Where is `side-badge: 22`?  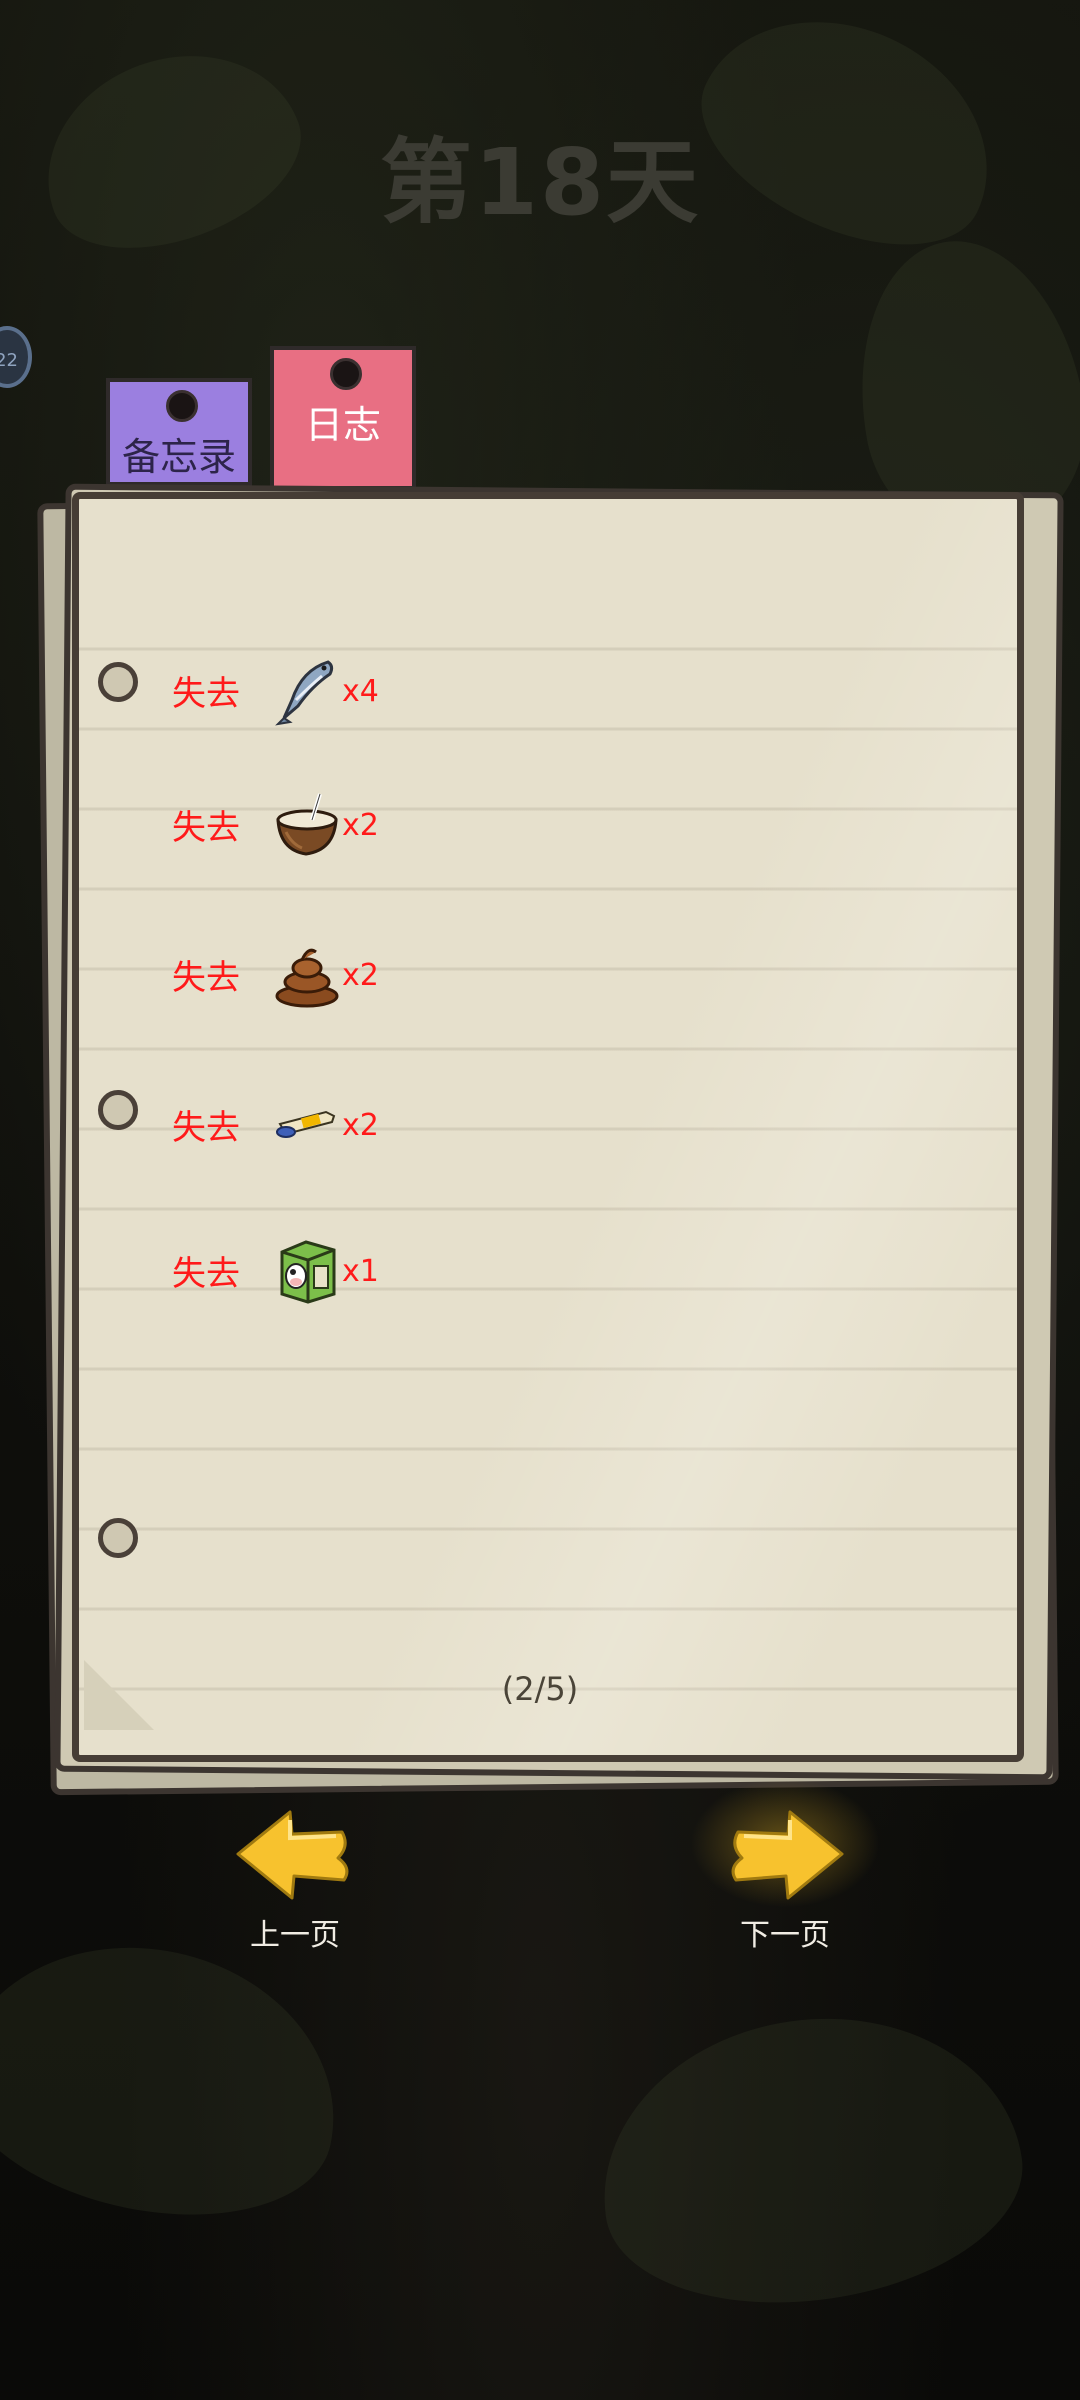 side-badge: 22 is located at coordinates (16, 357).